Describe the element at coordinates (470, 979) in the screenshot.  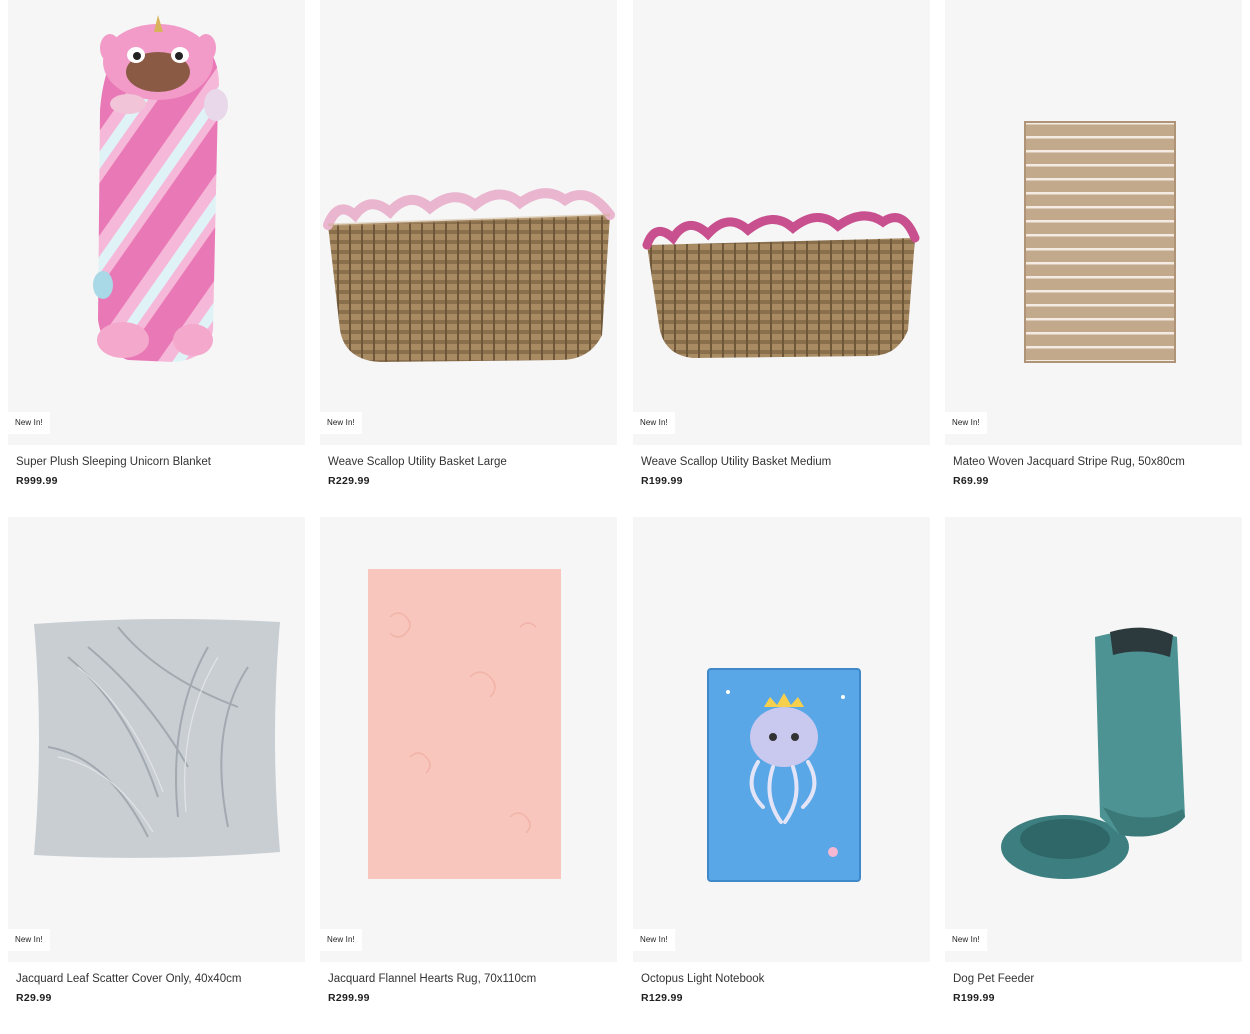
I see `product-name: Jacquard Flannel Hearts Rug, 70x110cm` at that location.